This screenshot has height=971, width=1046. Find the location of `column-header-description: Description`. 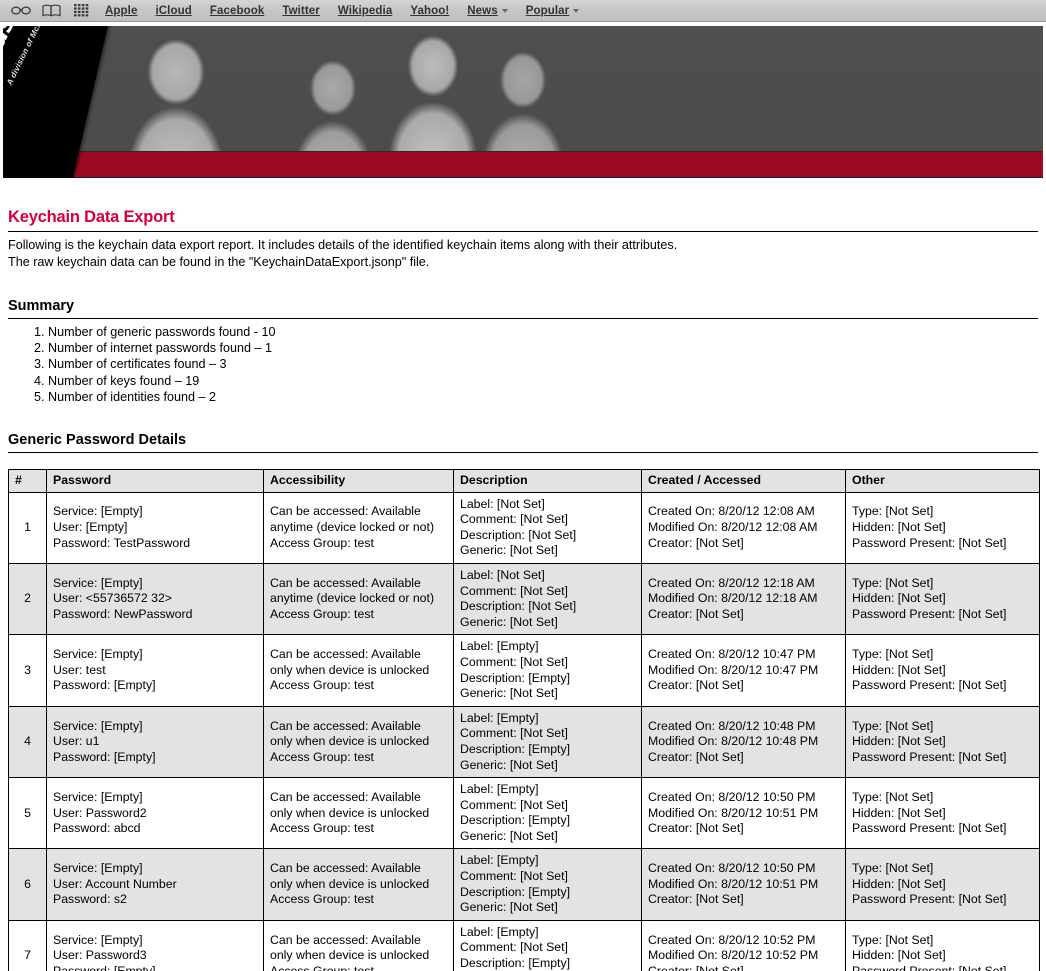

column-header-description: Description is located at coordinates (547, 481).